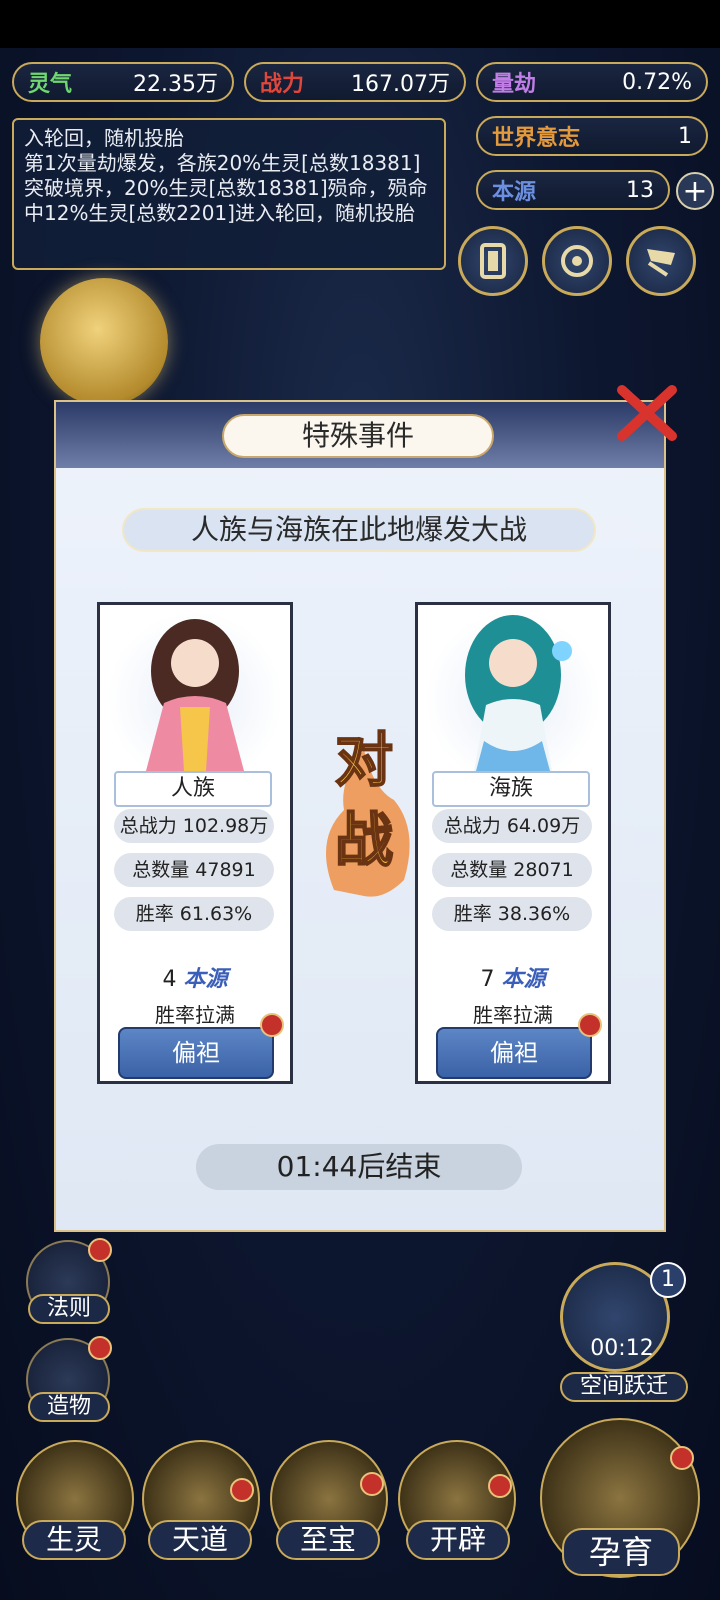  Describe the element at coordinates (360, 24) in the screenshot. I see `status-bar` at that location.